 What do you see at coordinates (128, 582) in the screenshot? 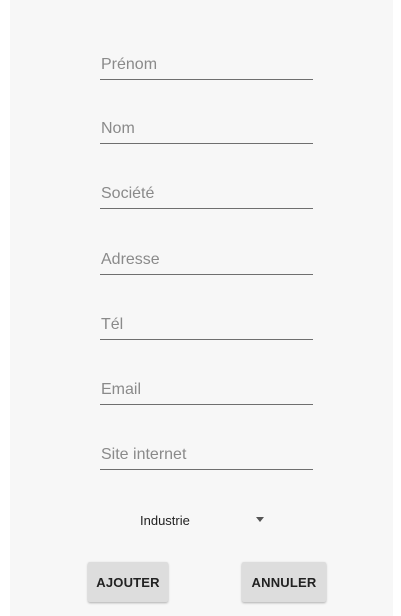
I see `add-button: AJOUTER` at bounding box center [128, 582].